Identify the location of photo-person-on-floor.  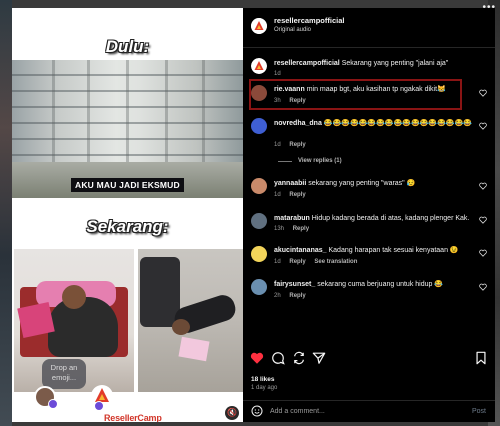
(190, 320).